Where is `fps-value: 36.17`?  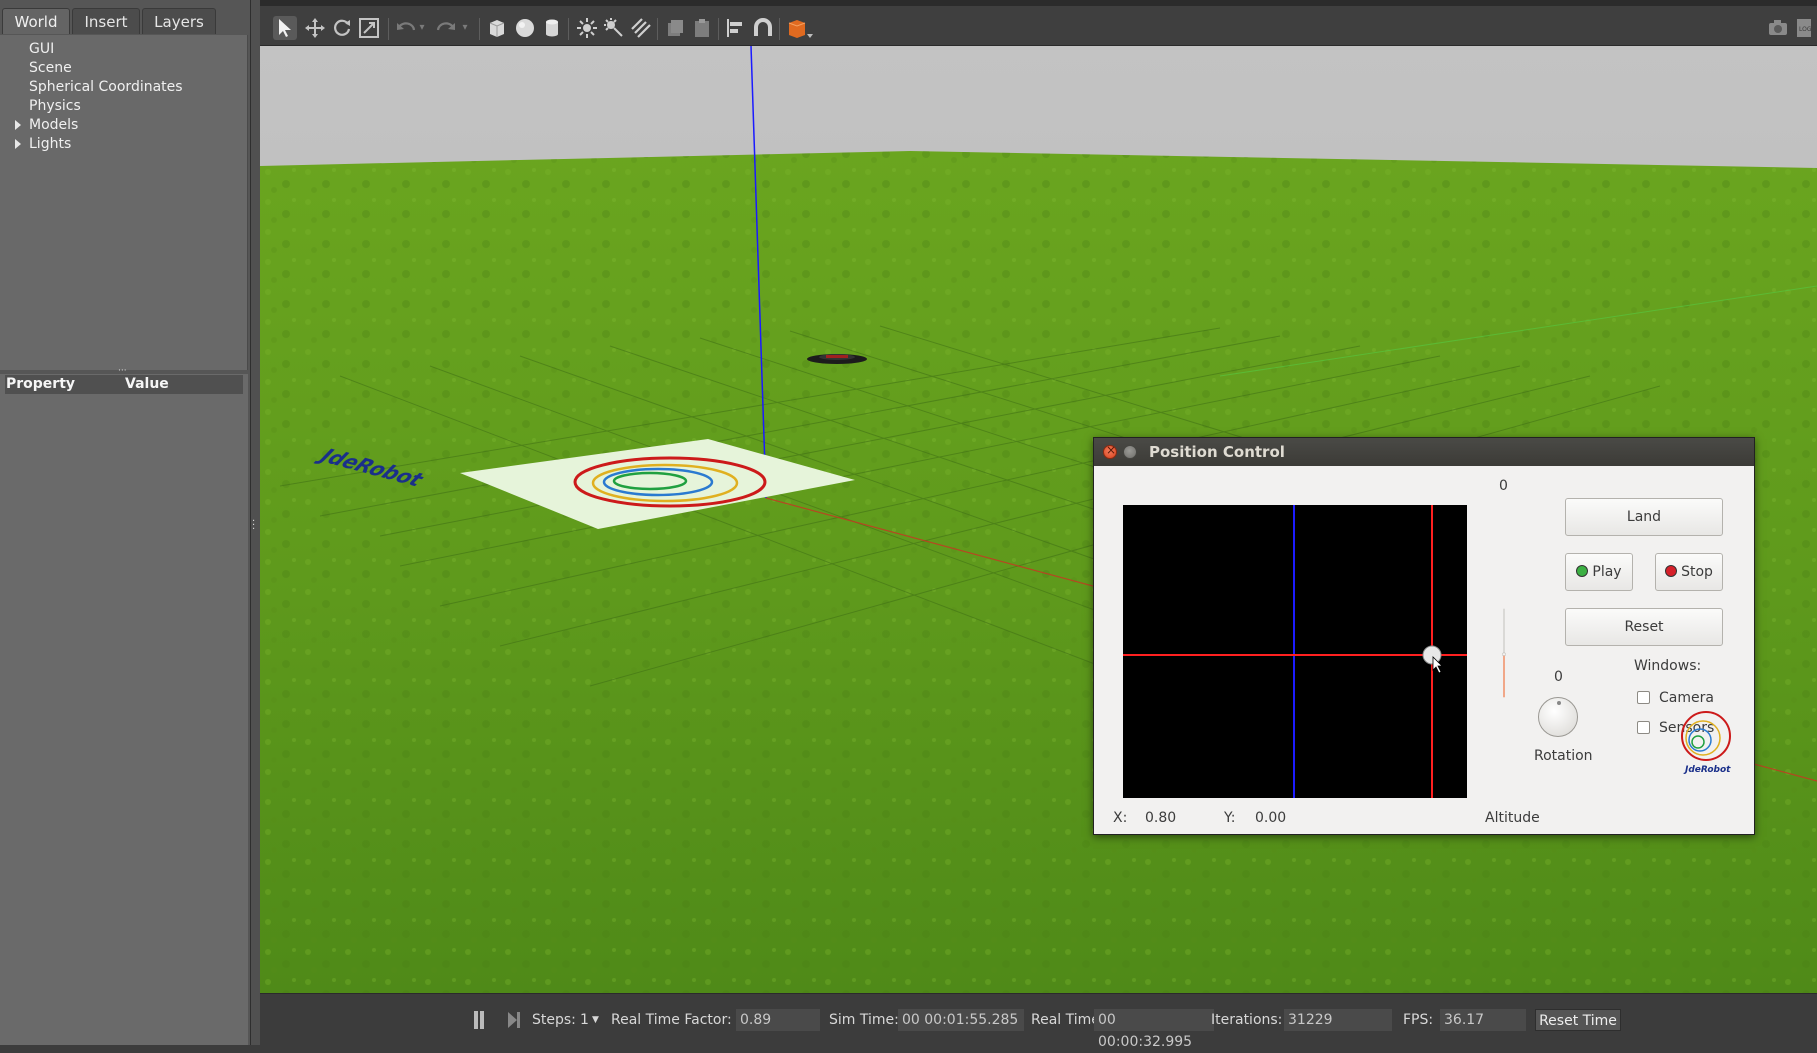
fps-value: 36.17 is located at coordinates (1483, 1020).